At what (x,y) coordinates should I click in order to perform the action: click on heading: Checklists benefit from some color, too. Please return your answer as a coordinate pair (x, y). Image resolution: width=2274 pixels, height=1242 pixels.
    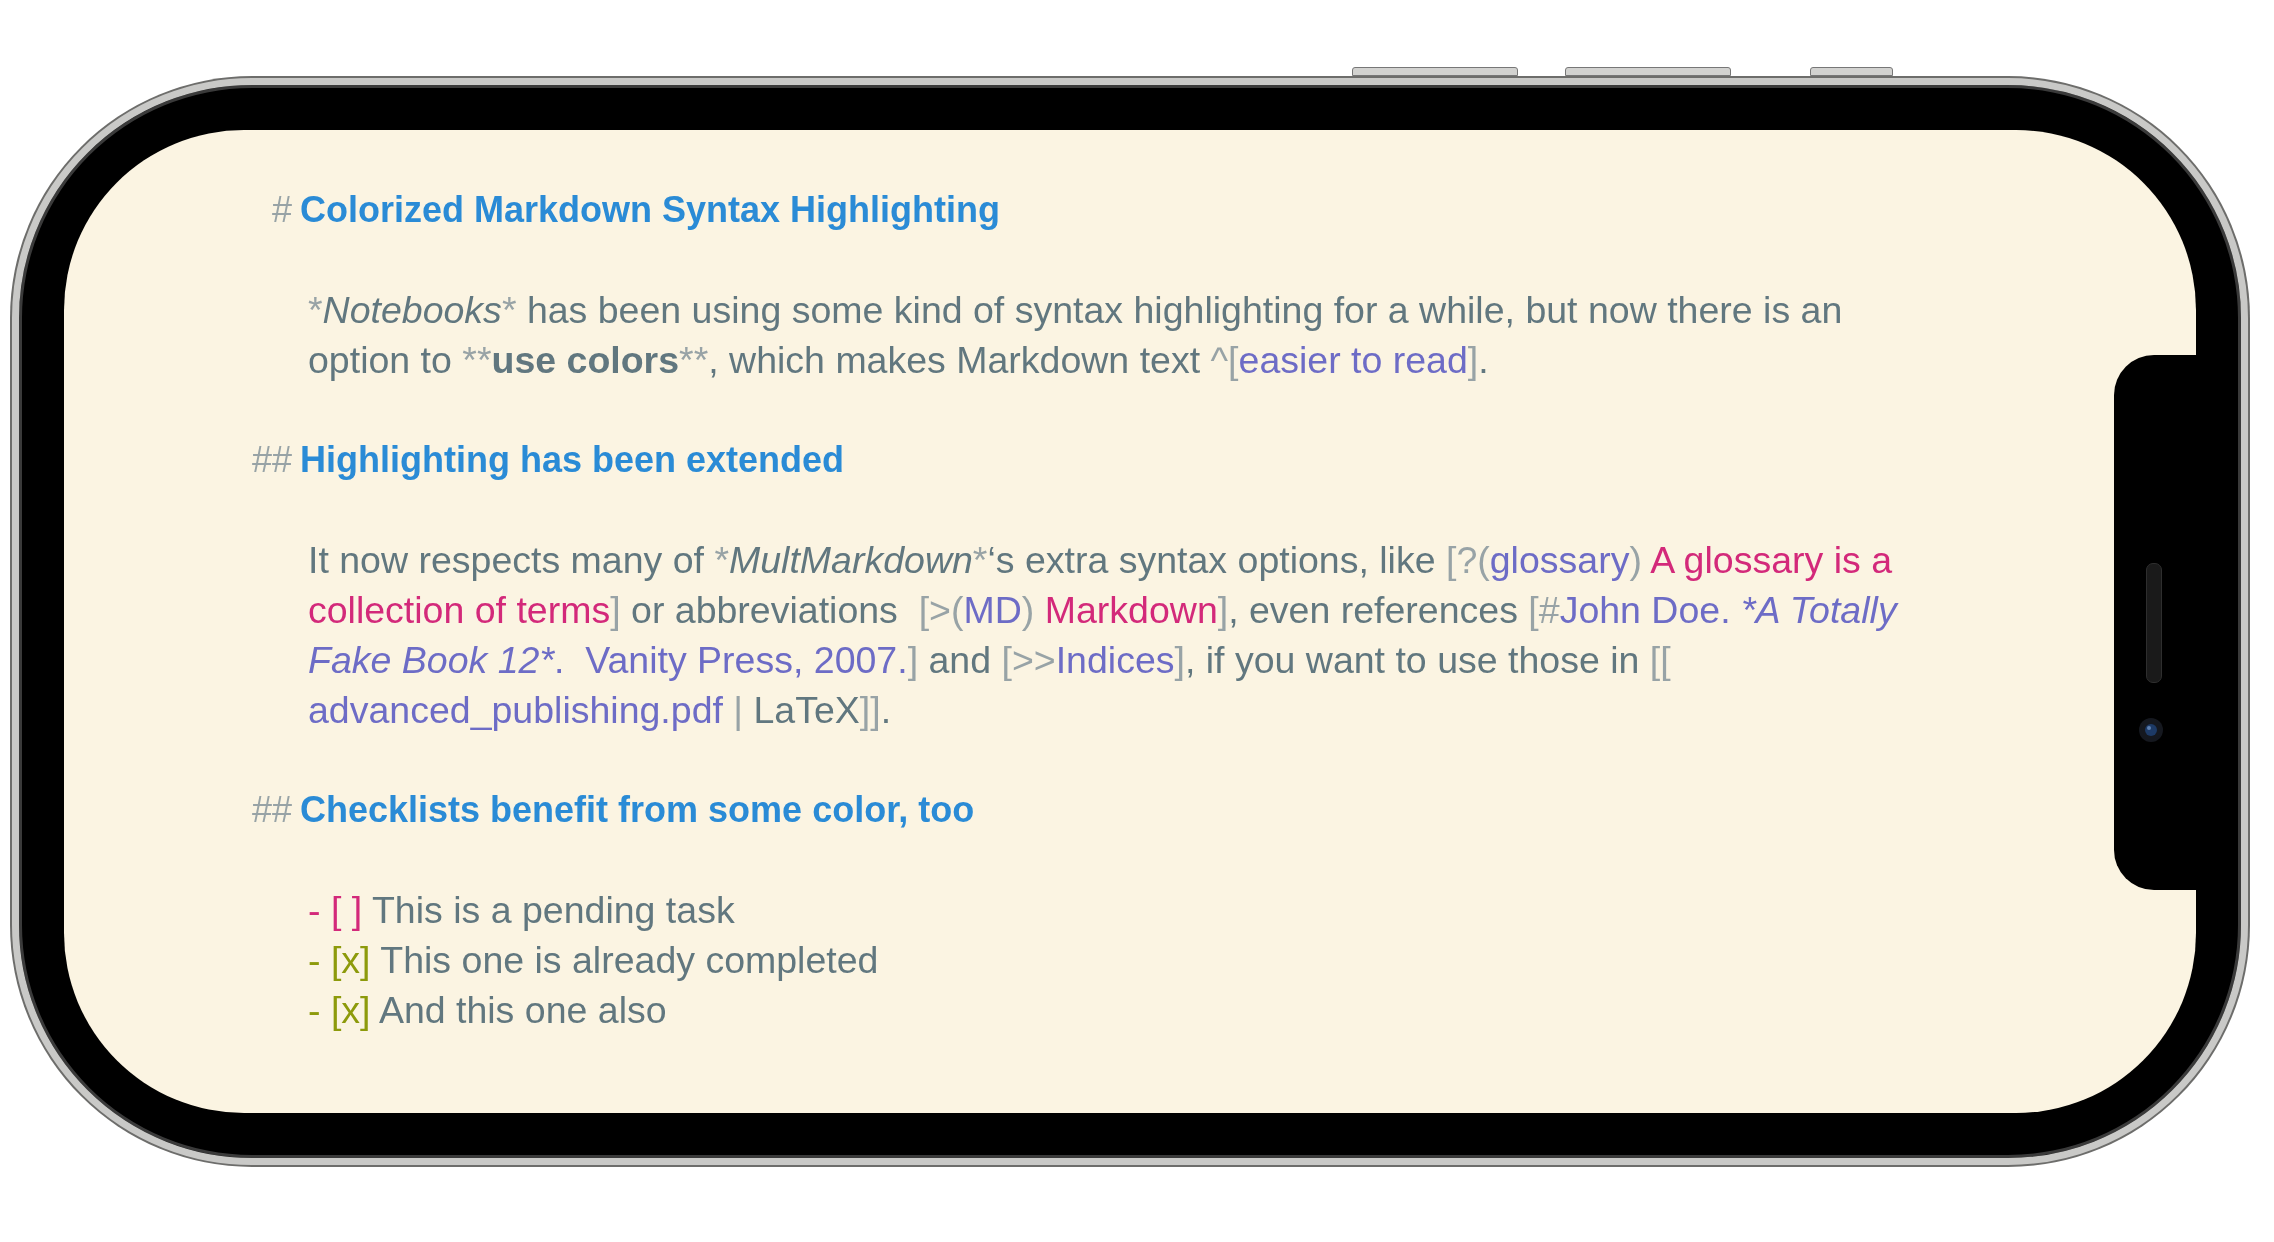
    Looking at the image, I should click on (637, 810).